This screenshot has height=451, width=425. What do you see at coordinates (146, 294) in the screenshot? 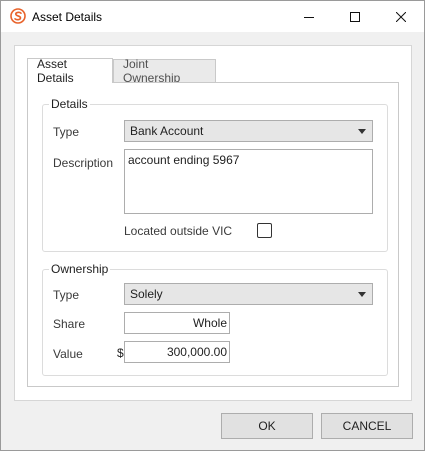
I see `ownership-type-value: Solely` at bounding box center [146, 294].